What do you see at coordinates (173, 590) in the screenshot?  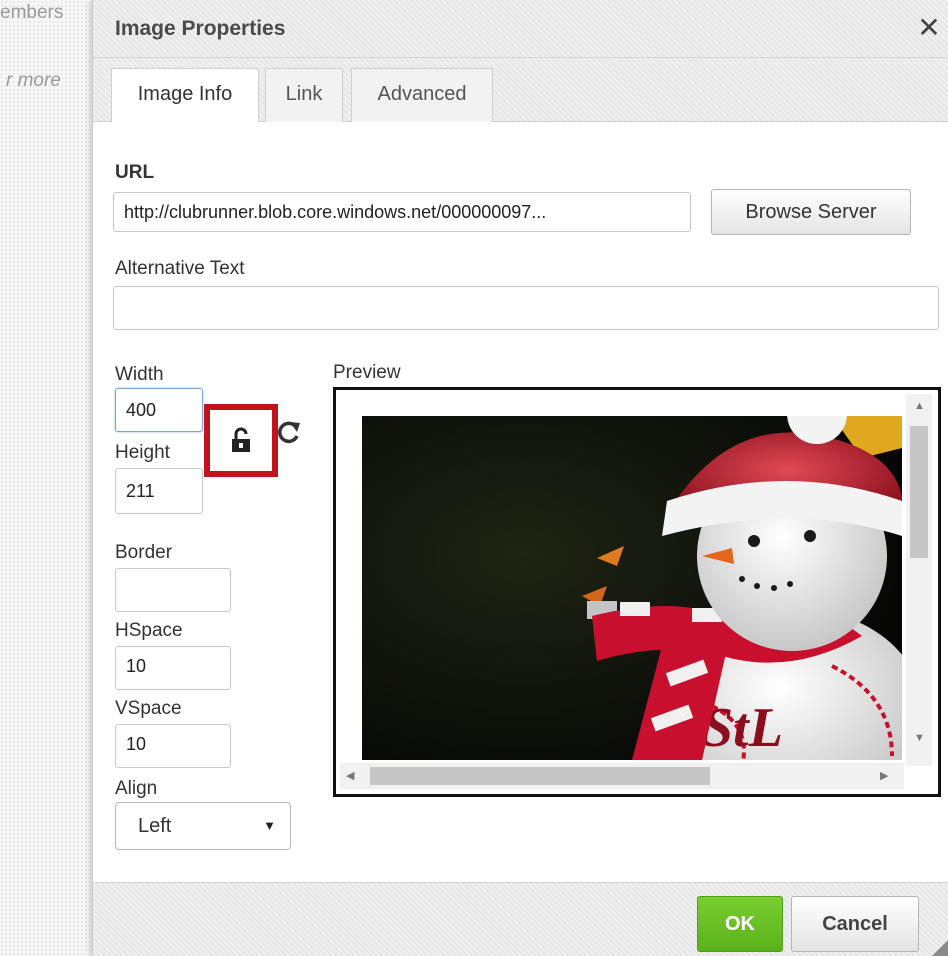 I see `border-input` at bounding box center [173, 590].